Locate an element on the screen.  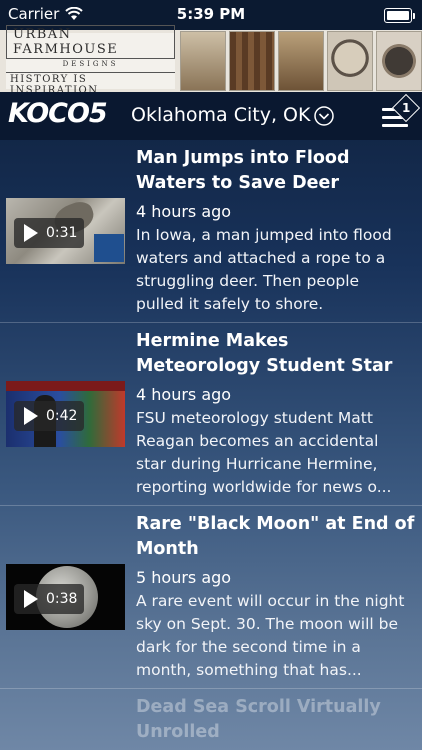
story-item: Dead Sea Scroll Virtually Unrolled is located at coordinates (211, 719).